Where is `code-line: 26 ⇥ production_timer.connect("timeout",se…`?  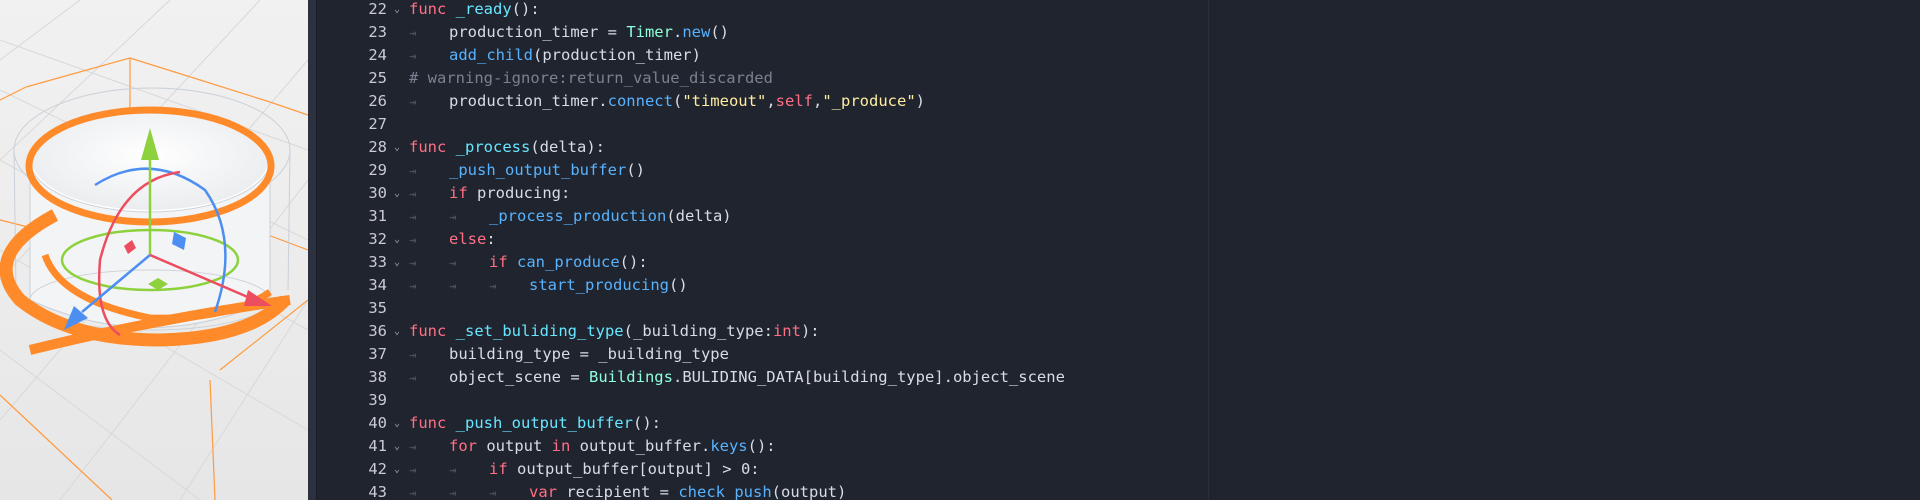
code-line: 26 ⇥ production_timer.connect("timeout",se… is located at coordinates (1118, 101).